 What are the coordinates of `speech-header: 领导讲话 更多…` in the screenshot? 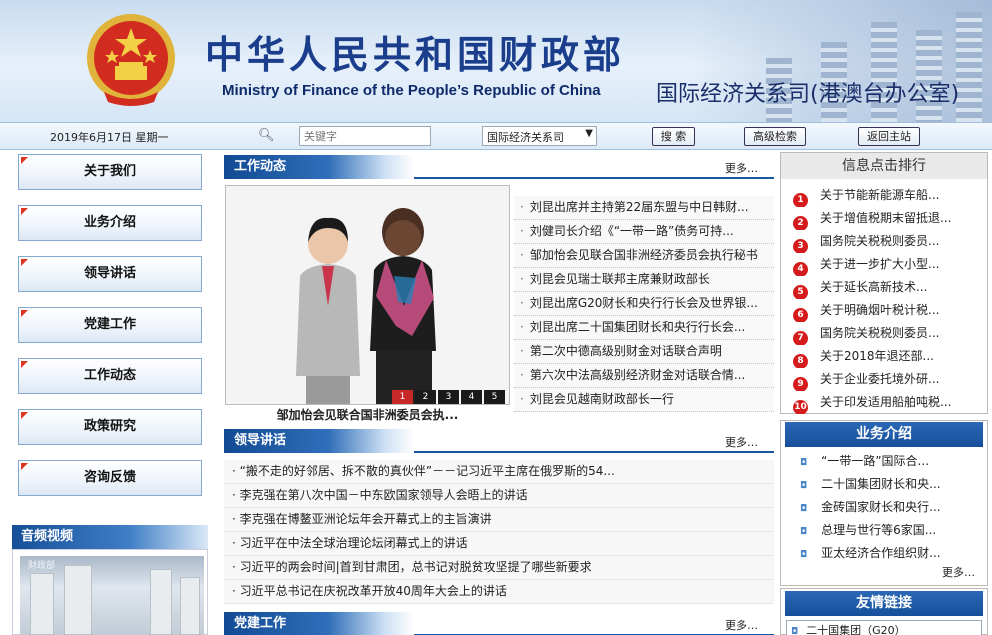 It's located at (499, 441).